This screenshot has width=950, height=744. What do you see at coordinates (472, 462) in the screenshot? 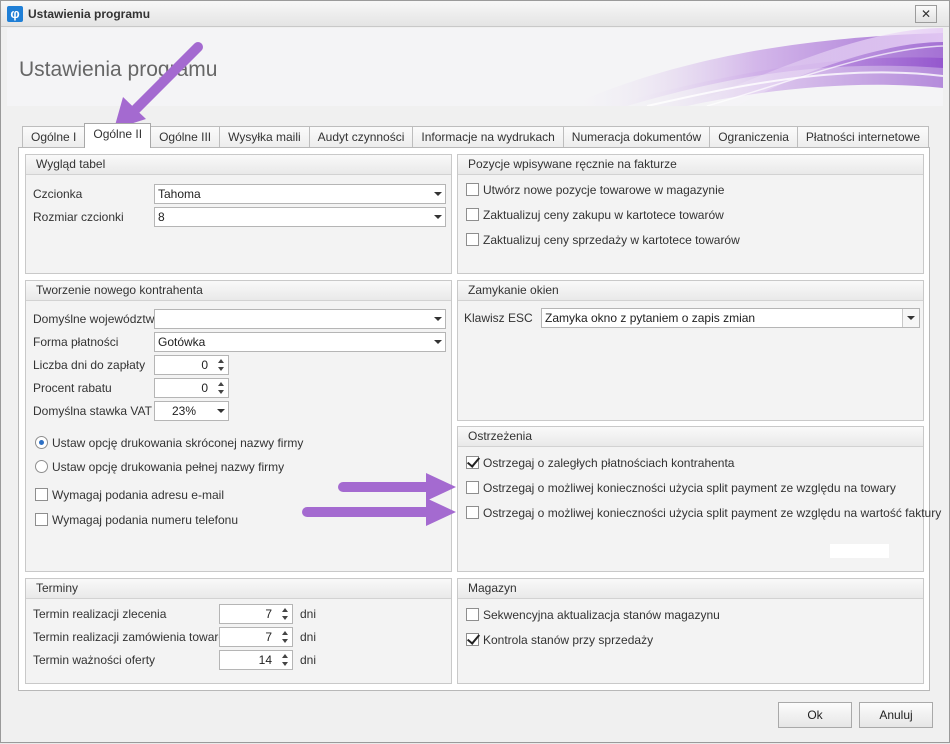
I see `warn-overdue-checkbox` at bounding box center [472, 462].